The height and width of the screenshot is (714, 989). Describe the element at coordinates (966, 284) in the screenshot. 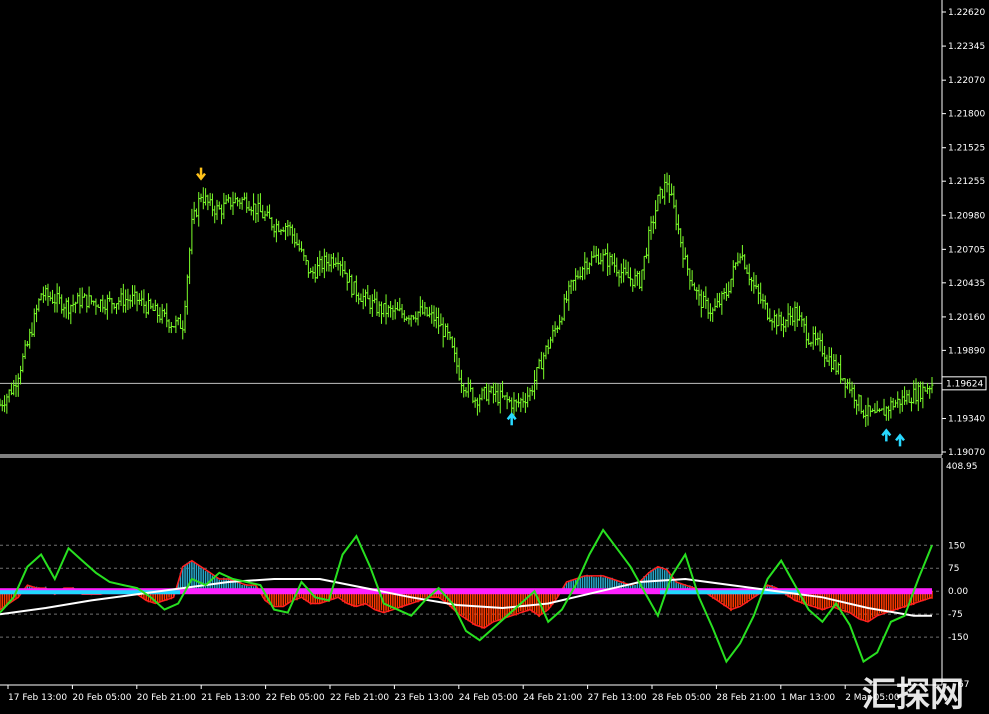

I see `price-tick-label: 1.20435` at that location.